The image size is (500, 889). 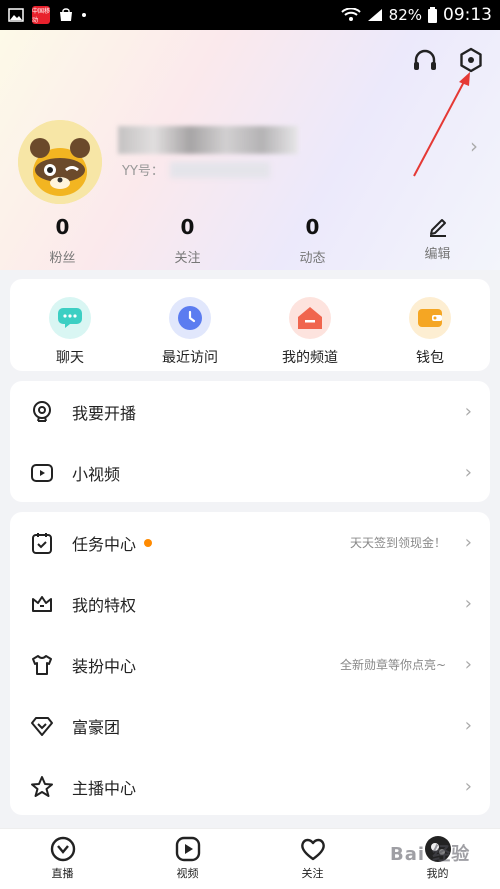 What do you see at coordinates (143, 171) in the screenshot?
I see `yy-id-label: YY号：` at bounding box center [143, 171].